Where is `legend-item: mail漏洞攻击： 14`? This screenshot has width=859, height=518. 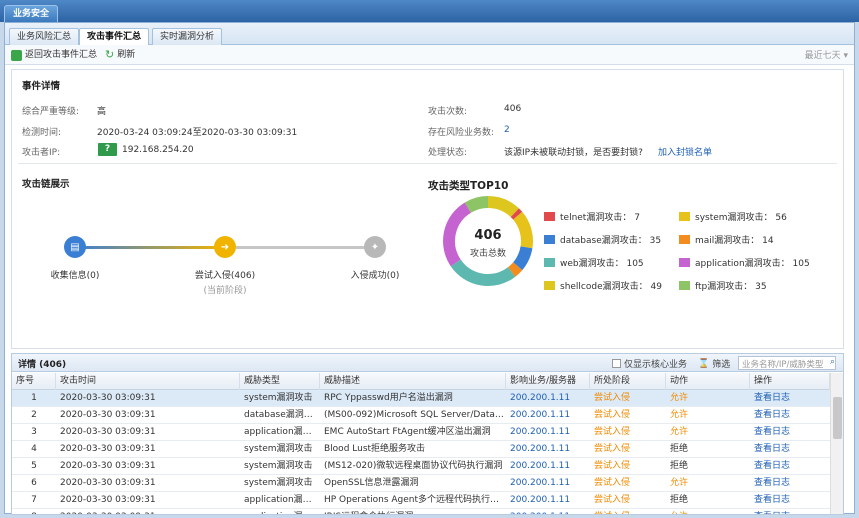
legend-item: mail漏洞攻击： 14 is located at coordinates (726, 239).